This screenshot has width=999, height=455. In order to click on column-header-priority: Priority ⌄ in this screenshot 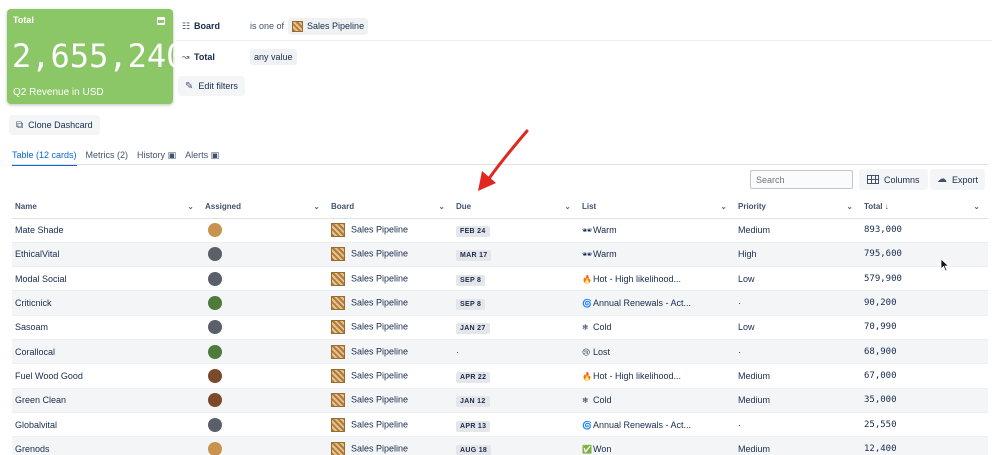, I will do `click(798, 207)`.